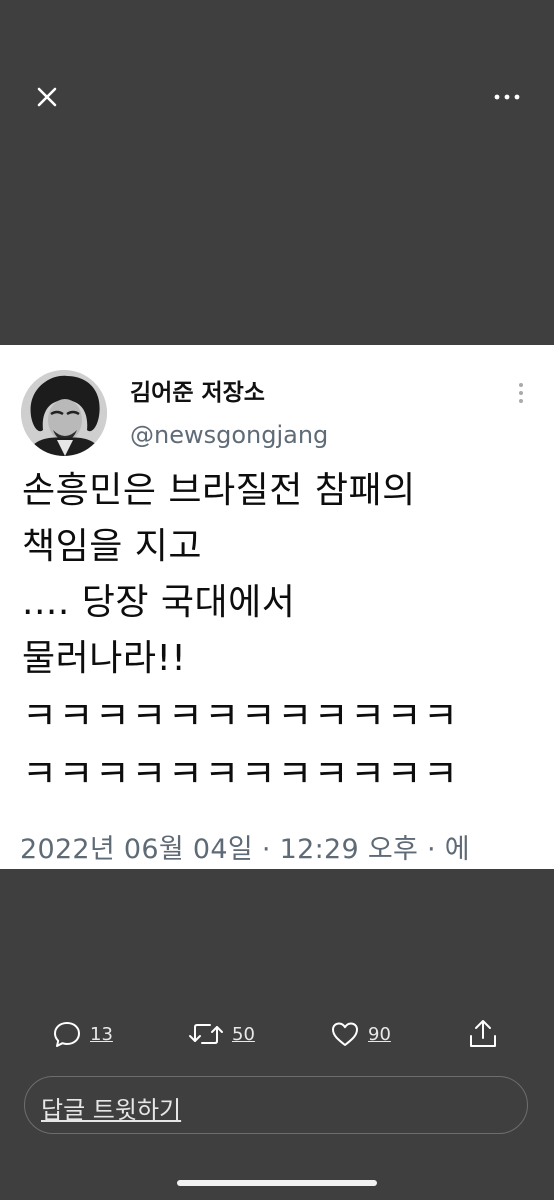  Describe the element at coordinates (197, 393) in the screenshot. I see `display-name: 김어준 저장소` at that location.